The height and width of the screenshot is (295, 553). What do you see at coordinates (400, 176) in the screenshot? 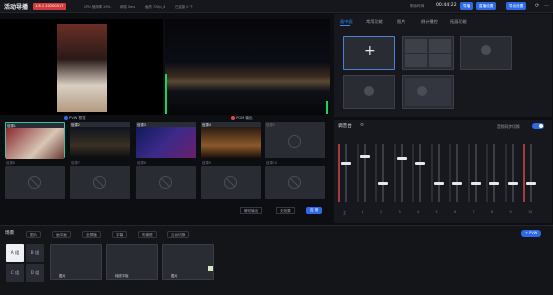
I see `mixer-channel: 3` at bounding box center [400, 176].